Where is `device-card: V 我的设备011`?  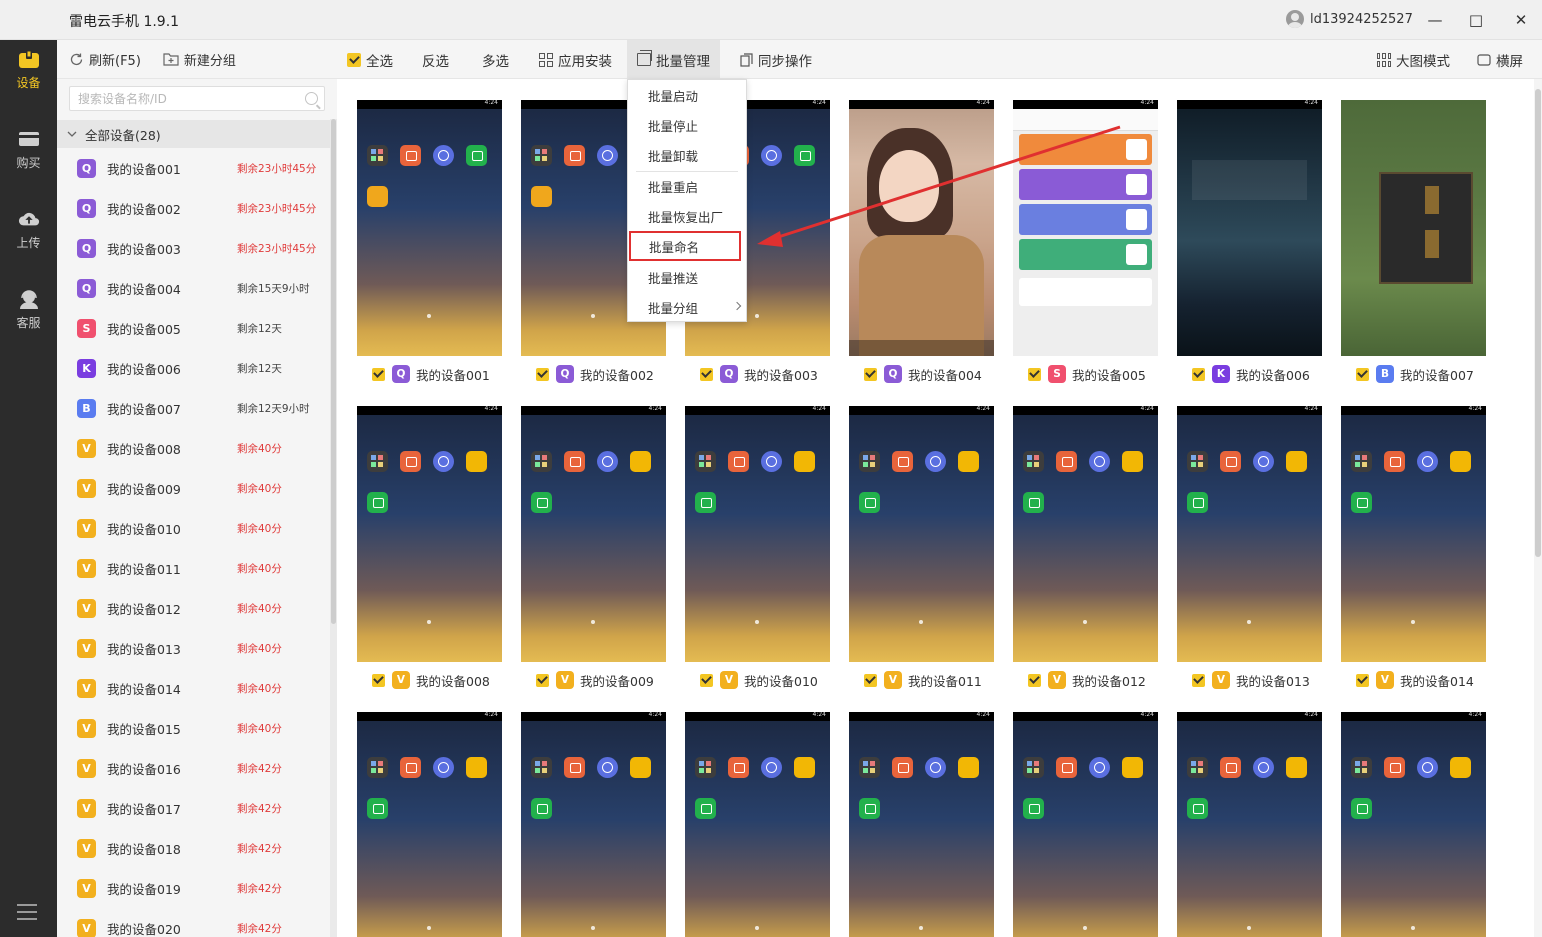 device-card: V 我的设备011 is located at coordinates (921, 552).